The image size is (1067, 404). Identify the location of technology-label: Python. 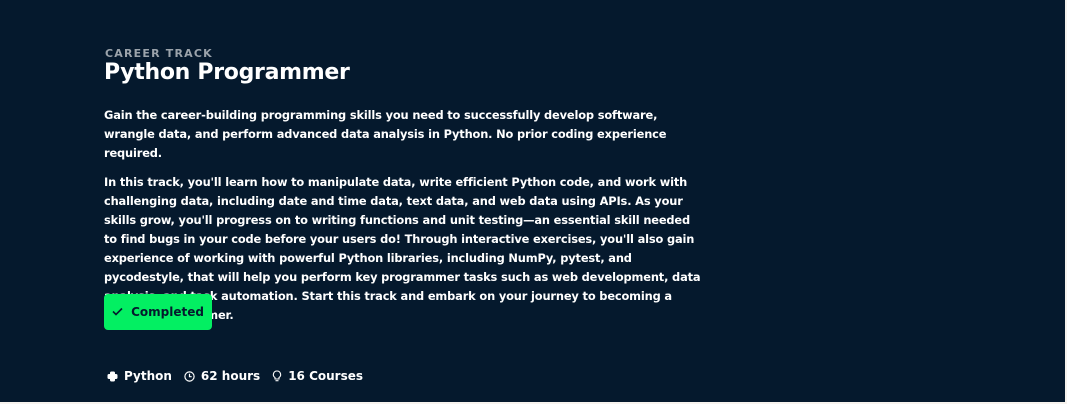
(148, 376).